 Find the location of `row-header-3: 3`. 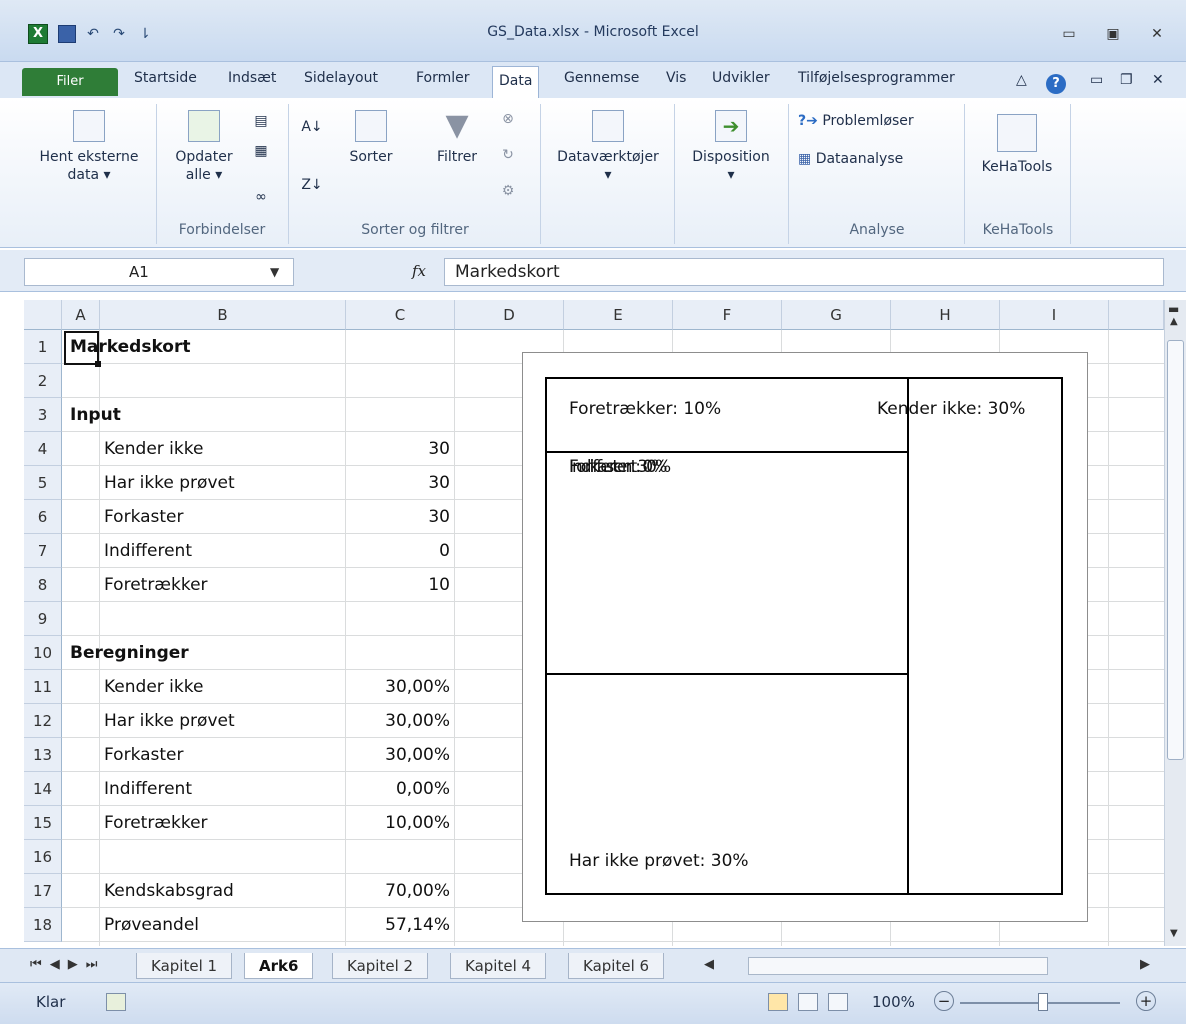

row-header-3: 3 is located at coordinates (43, 415).